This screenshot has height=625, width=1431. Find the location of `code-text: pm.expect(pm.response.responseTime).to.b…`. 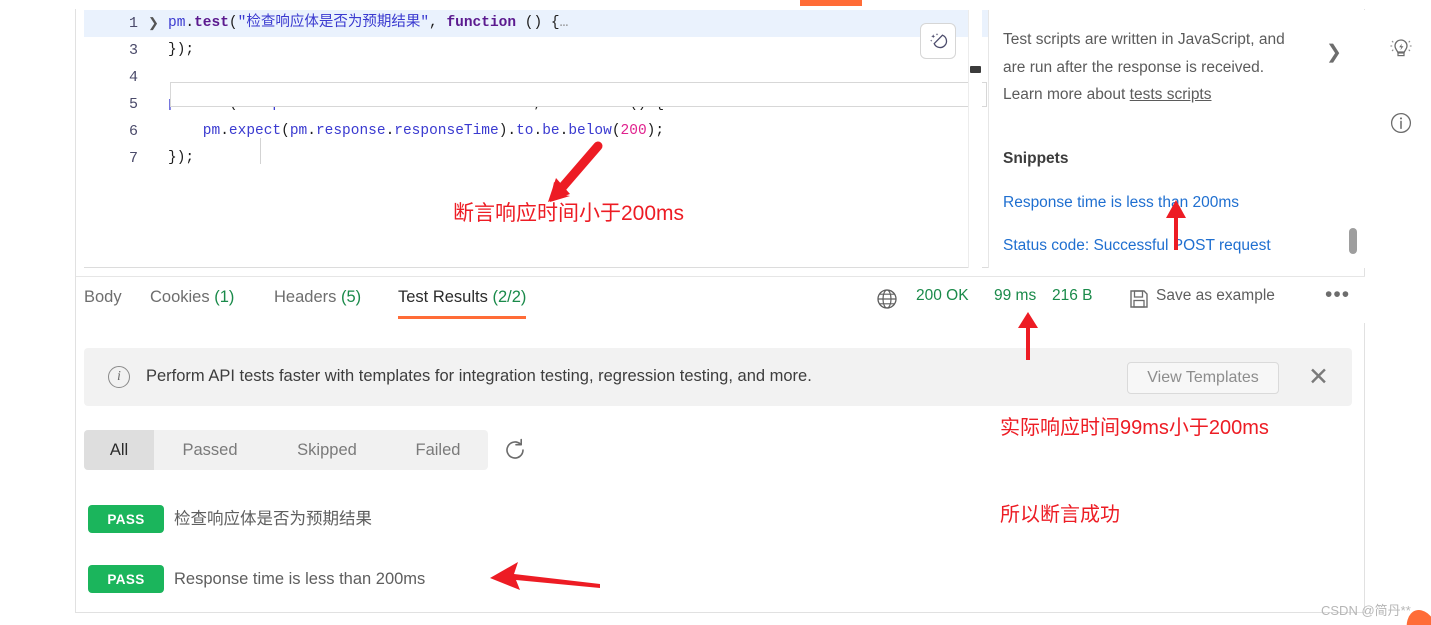

code-text: pm.expect(pm.response.responseTime).to.b… is located at coordinates (416, 131).